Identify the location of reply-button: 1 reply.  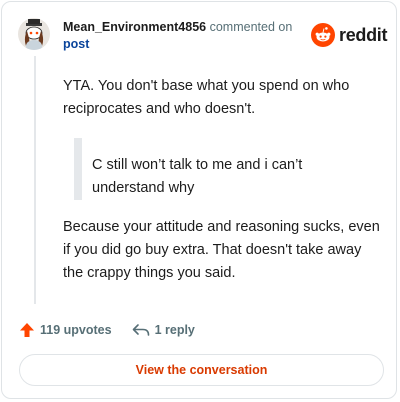
(163, 330).